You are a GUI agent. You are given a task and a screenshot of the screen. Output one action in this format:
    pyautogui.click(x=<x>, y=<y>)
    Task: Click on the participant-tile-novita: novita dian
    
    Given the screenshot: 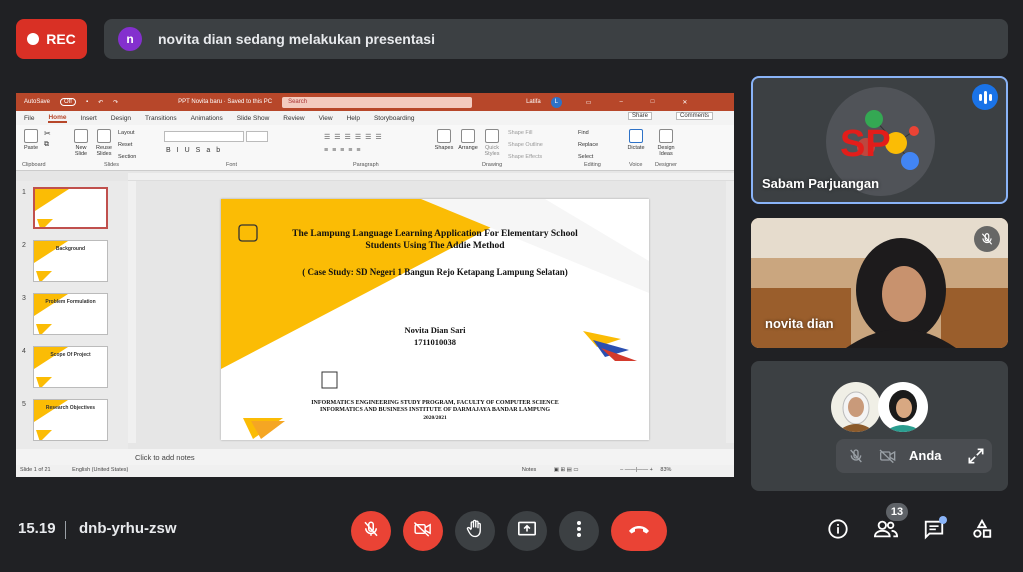 What is the action you would take?
    pyautogui.click(x=879, y=283)
    